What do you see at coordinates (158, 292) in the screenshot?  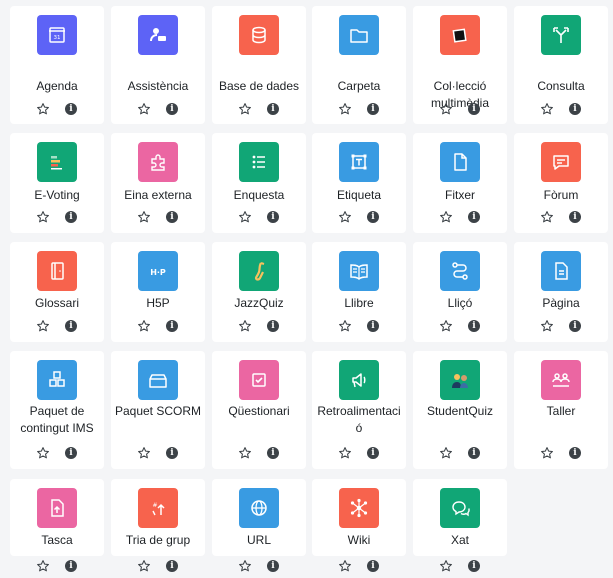 I see `activity-card: H·P H5P i` at bounding box center [158, 292].